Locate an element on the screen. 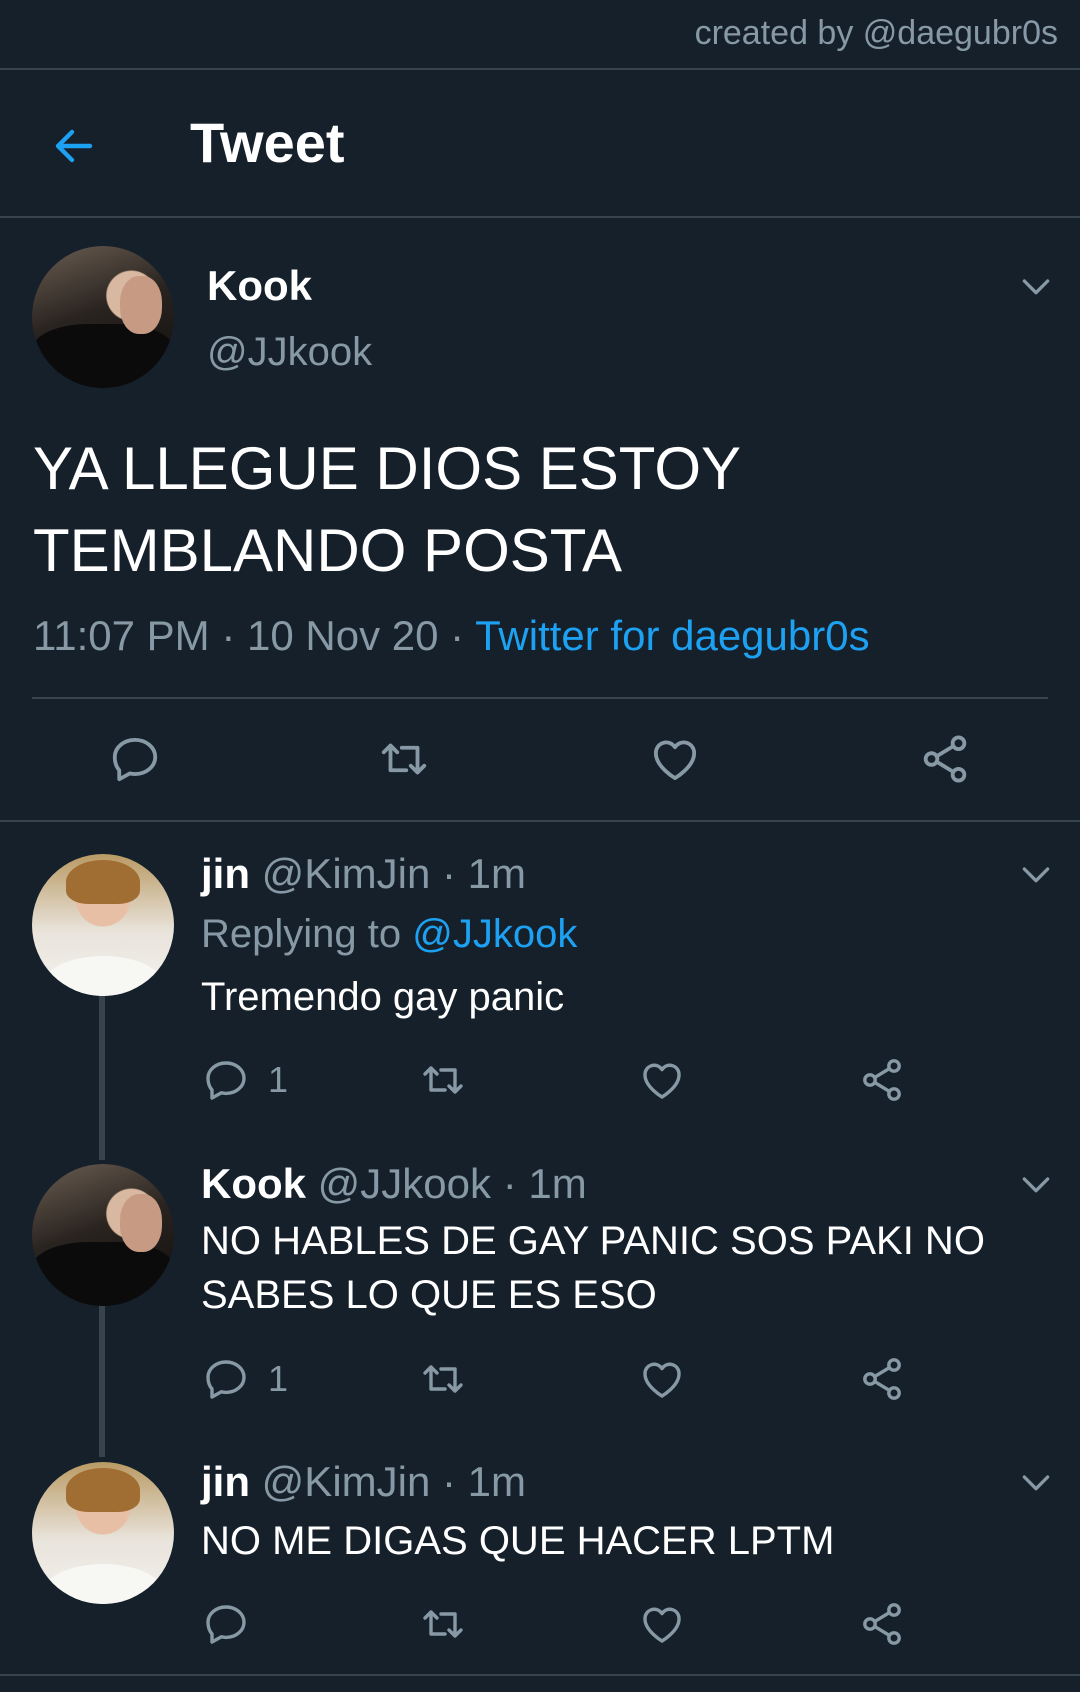 Image resolution: width=1080 pixels, height=1692 pixels. creator-credit: created by @daegubr0s is located at coordinates (876, 33).